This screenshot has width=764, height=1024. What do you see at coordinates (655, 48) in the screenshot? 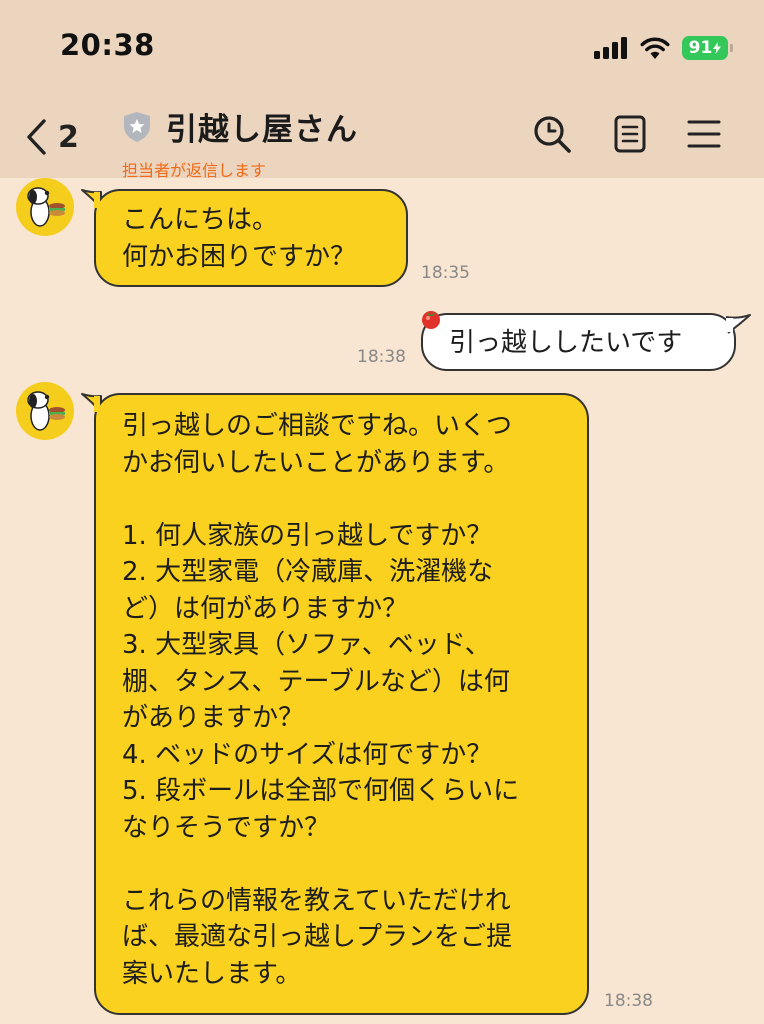
I see `wifi-icon` at bounding box center [655, 48].